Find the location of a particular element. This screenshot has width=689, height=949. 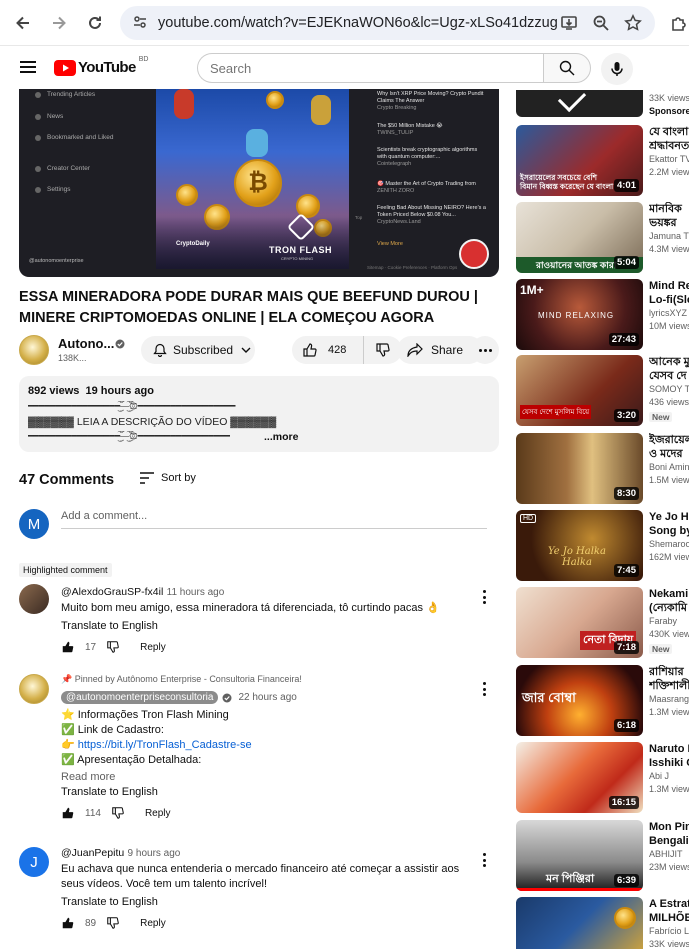

forward-button is located at coordinates (59, 23).